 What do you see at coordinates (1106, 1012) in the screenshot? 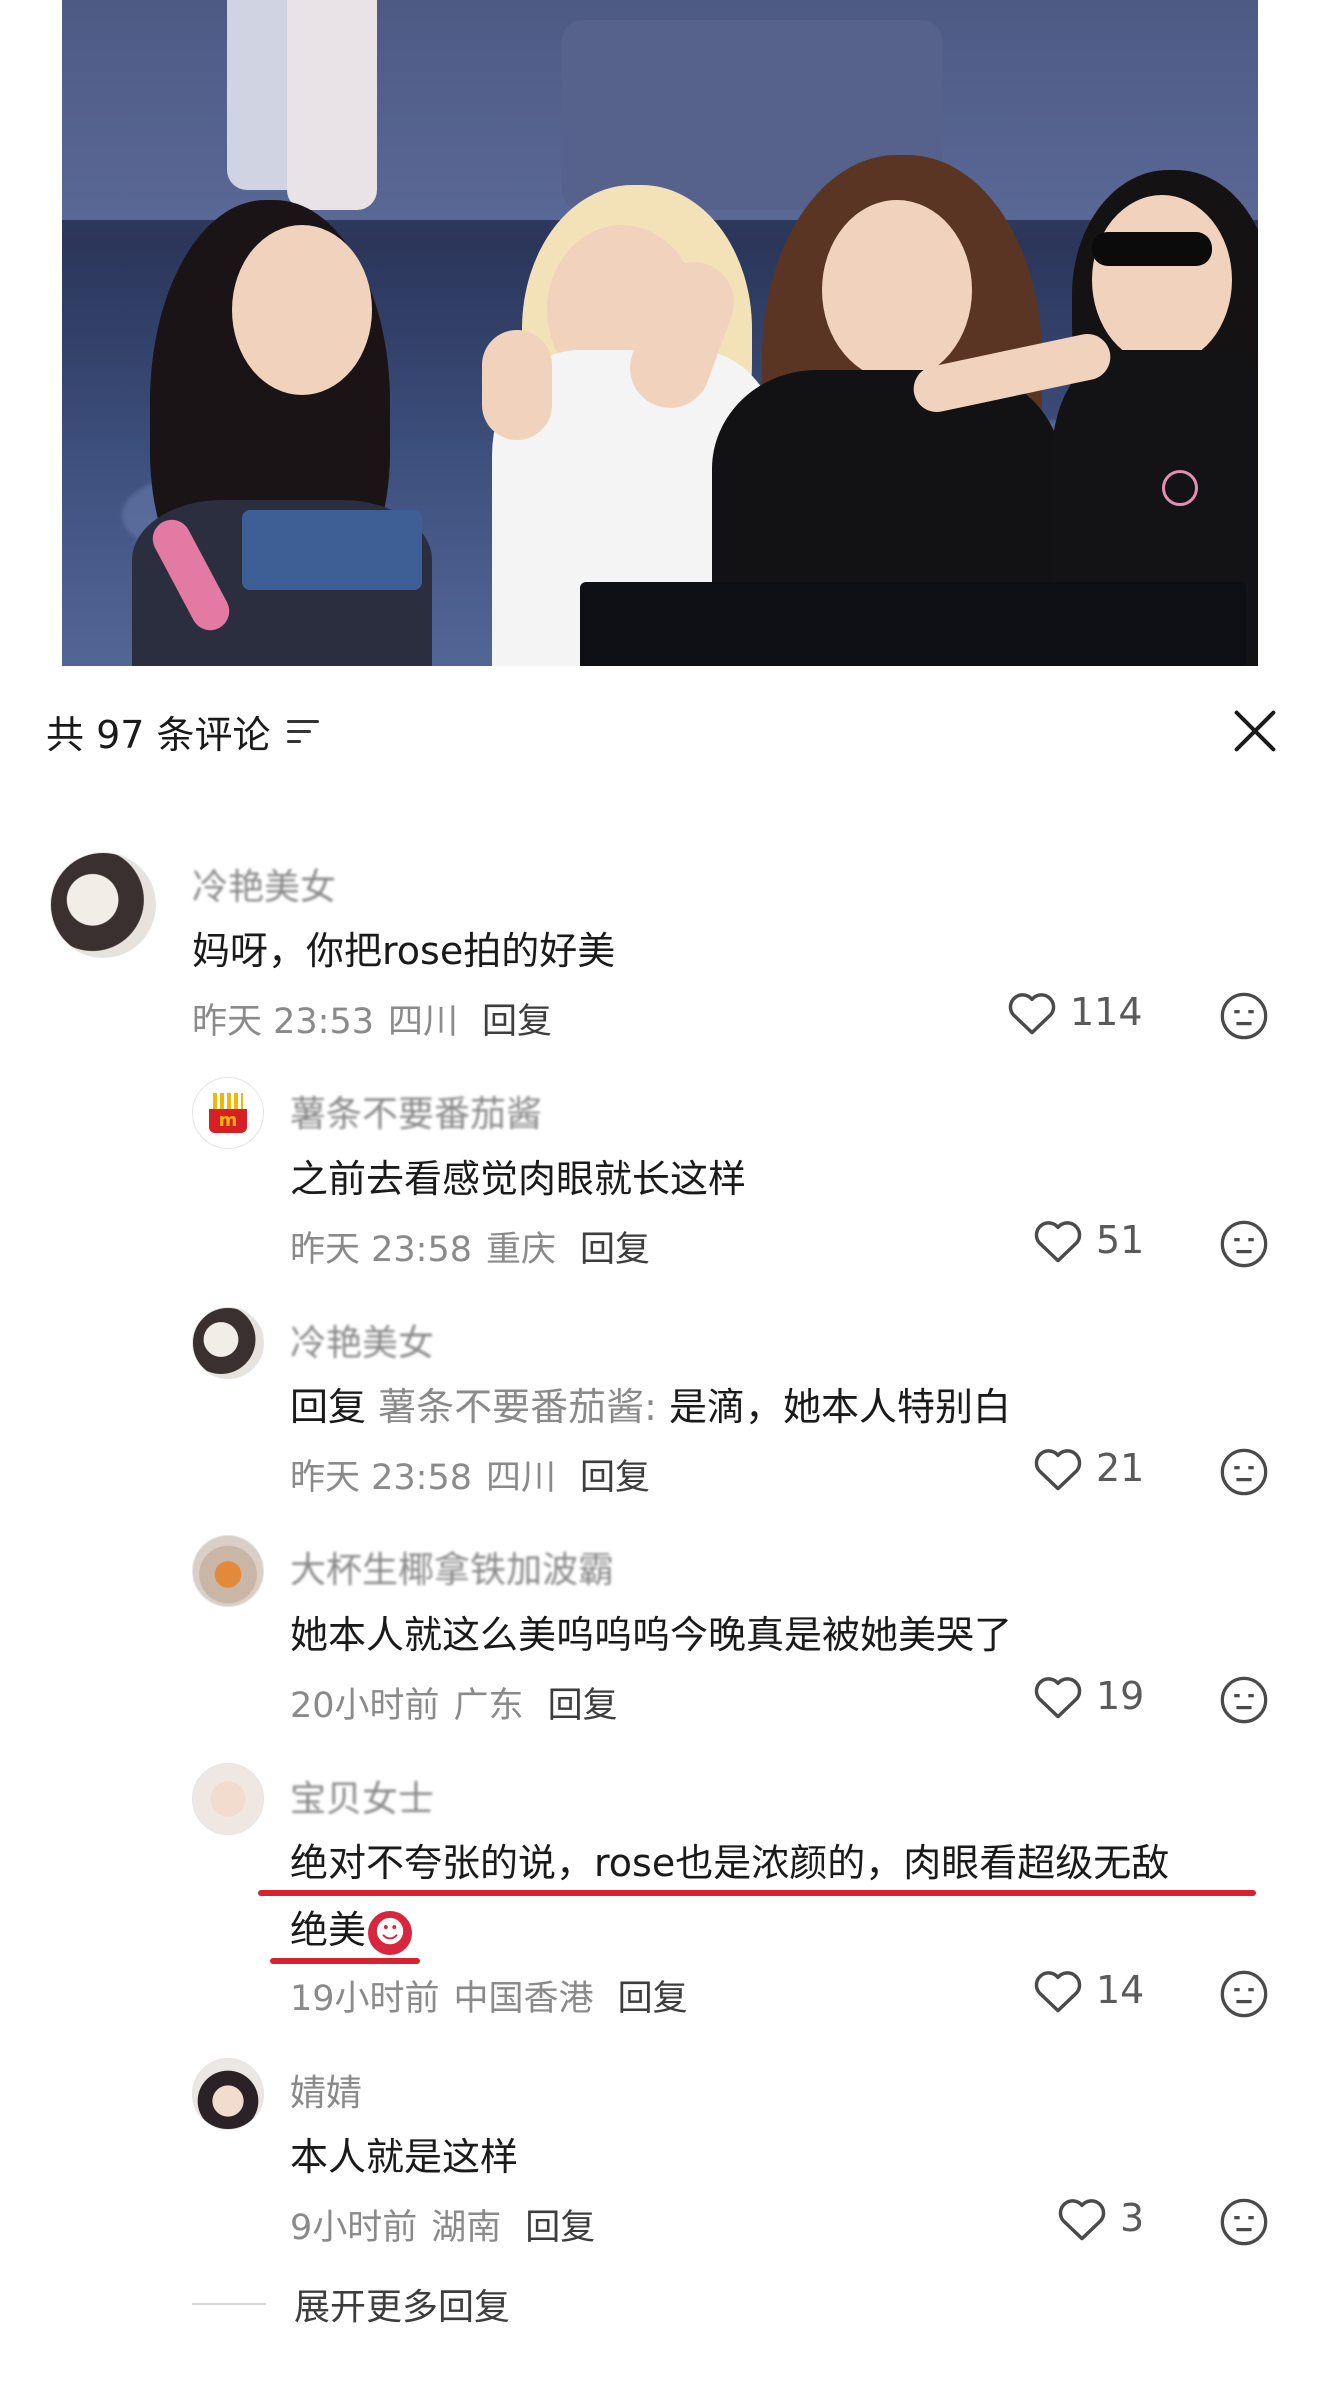
I see `like-count: 114` at bounding box center [1106, 1012].